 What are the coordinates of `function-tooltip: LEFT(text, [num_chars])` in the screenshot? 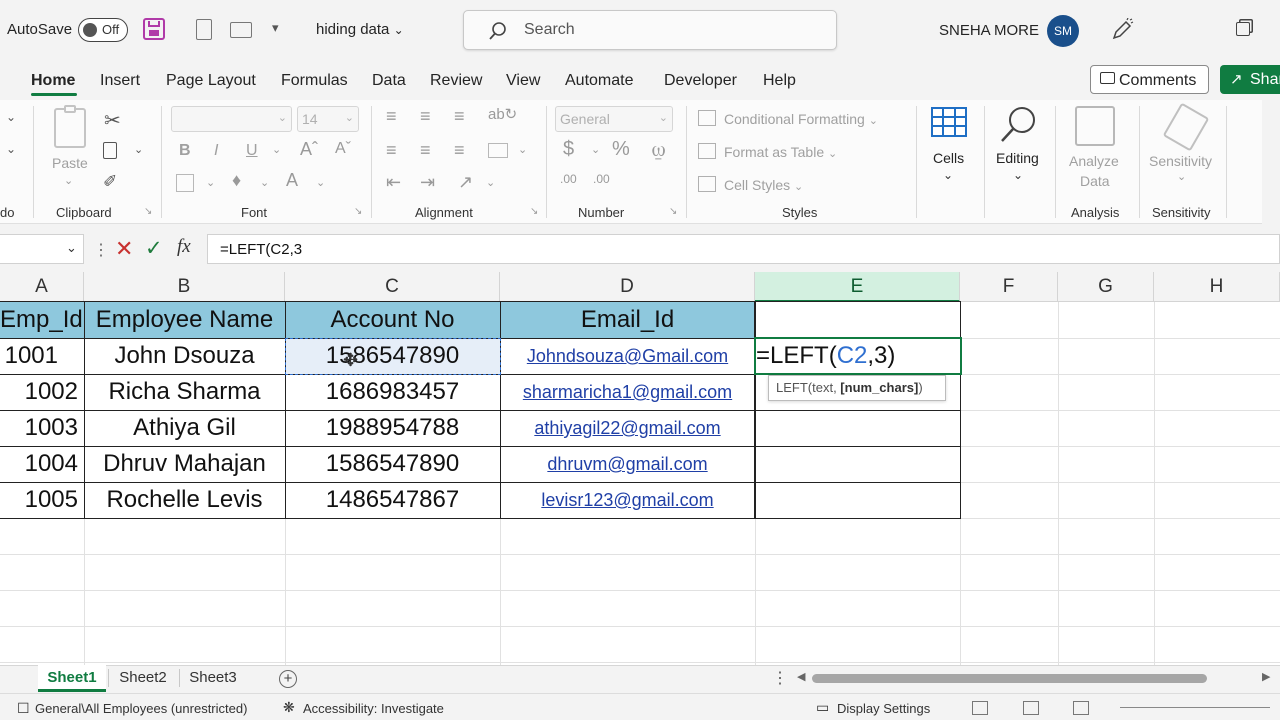 It's located at (857, 388).